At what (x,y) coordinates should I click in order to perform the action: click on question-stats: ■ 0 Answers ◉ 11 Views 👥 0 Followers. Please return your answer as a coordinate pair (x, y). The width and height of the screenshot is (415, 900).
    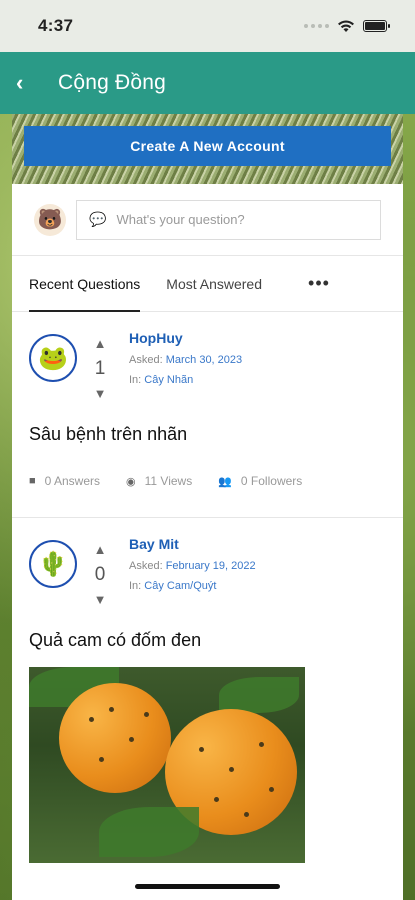
    Looking at the image, I should click on (207, 481).